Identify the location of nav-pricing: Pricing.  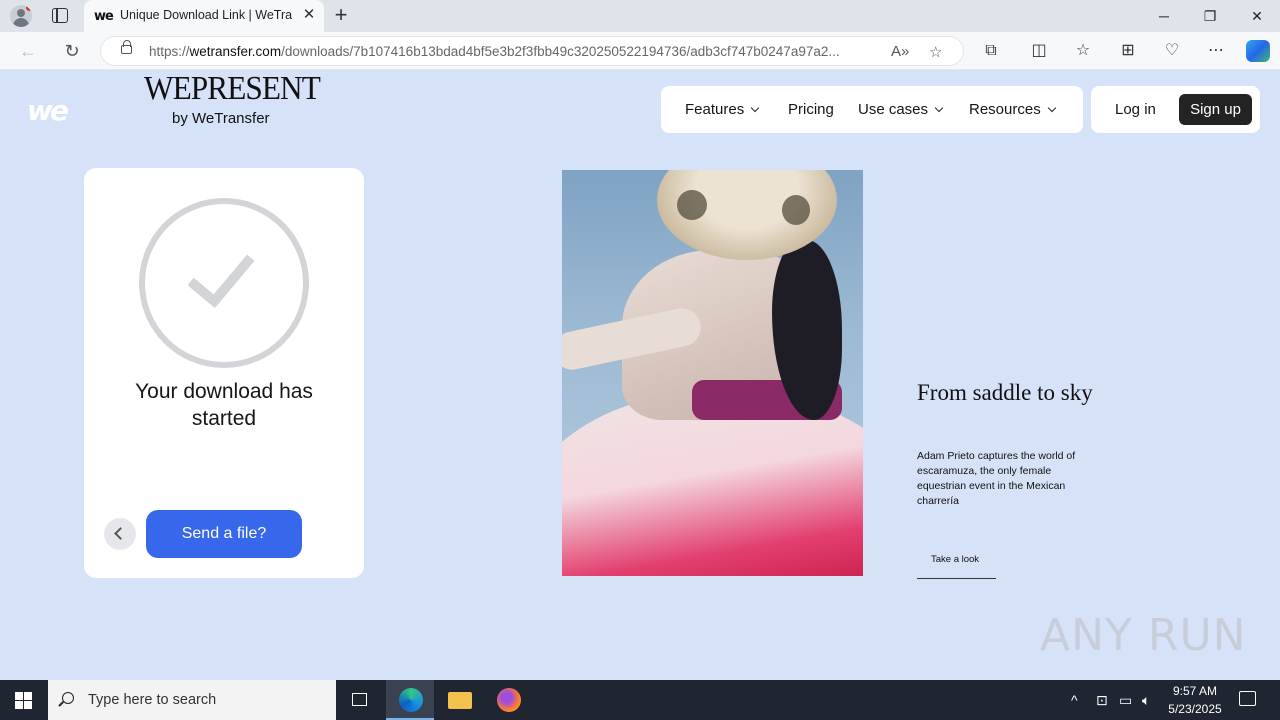
(811, 109).